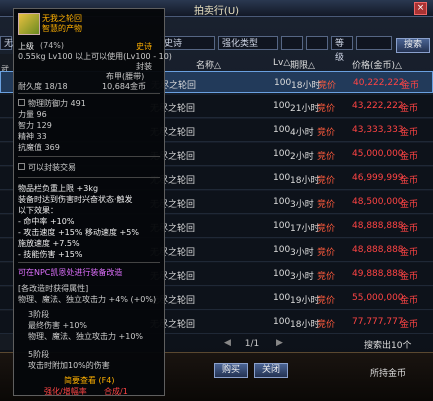  I want to click on header-level: Lv△, so click(281, 63).